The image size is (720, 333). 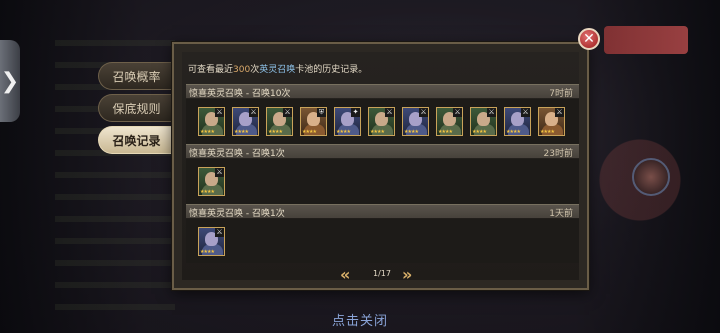 I want to click on class-icon: ⛨, so click(x=321, y=112).